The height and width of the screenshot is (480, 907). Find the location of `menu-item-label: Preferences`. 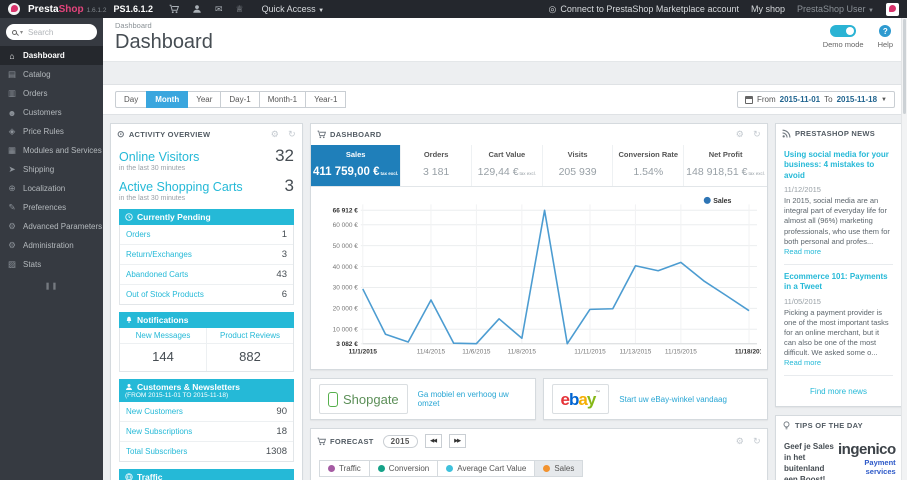

menu-item-label: Preferences is located at coordinates (45, 207).